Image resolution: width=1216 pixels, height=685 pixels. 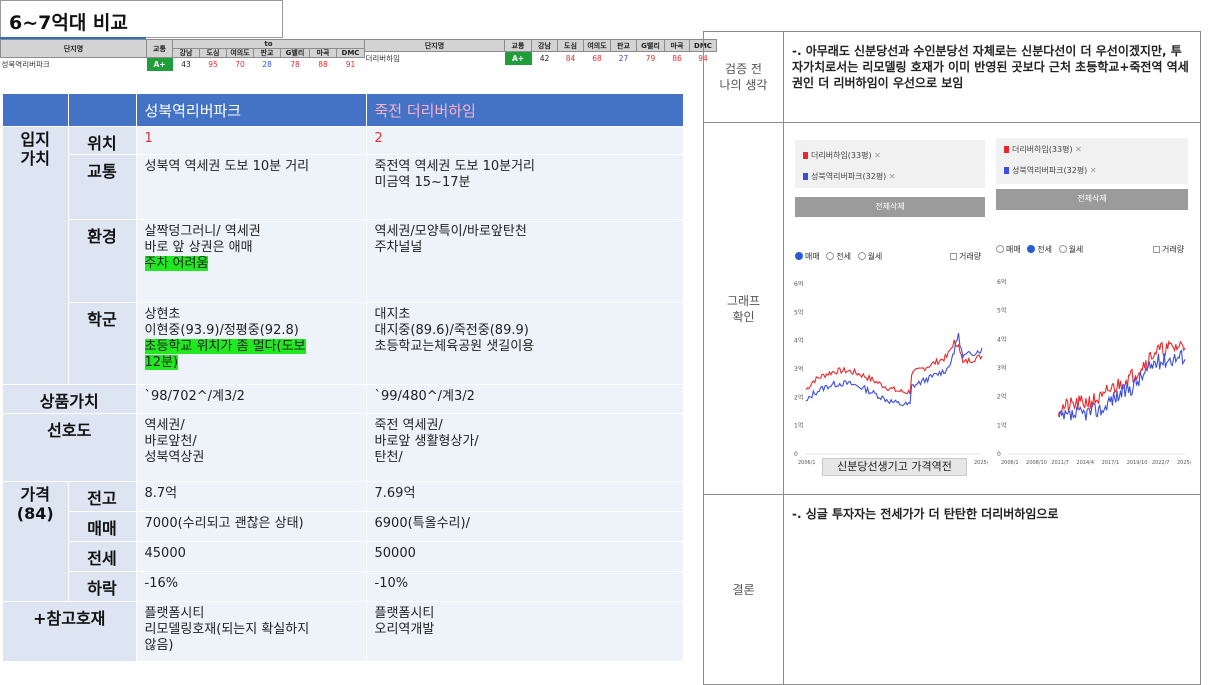 What do you see at coordinates (251, 110) in the screenshot?
I see `header-complex-1: 성북역리버파크` at bounding box center [251, 110].